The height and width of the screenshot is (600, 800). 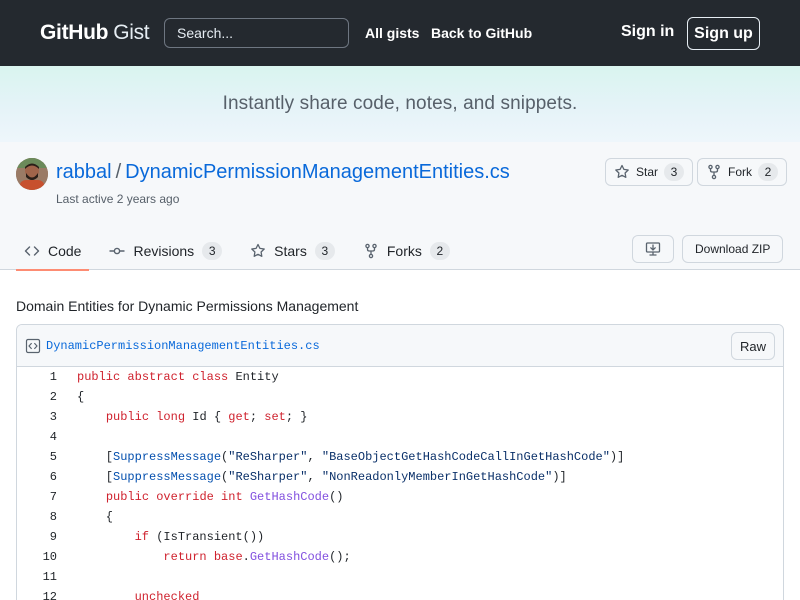 What do you see at coordinates (392, 33) in the screenshot?
I see `all-gists-link: All gists` at bounding box center [392, 33].